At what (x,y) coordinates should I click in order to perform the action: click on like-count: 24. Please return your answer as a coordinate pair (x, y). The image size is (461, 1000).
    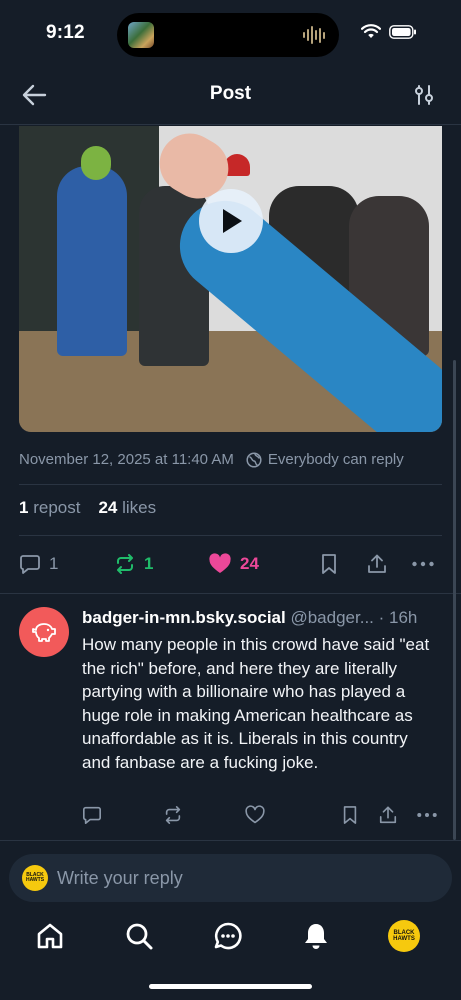
    Looking at the image, I should click on (249, 563).